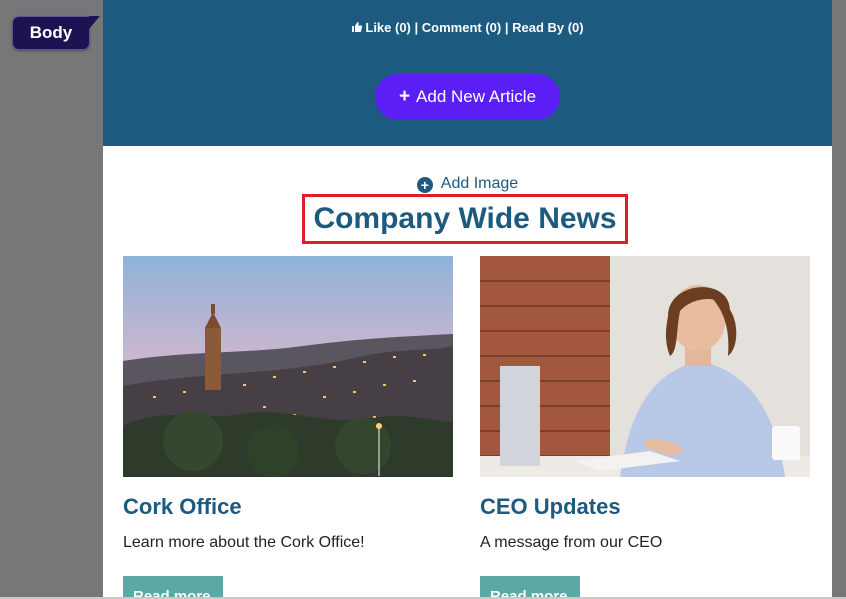 This screenshot has width=846, height=599. I want to click on editor-left-gutter, so click(51, 299).